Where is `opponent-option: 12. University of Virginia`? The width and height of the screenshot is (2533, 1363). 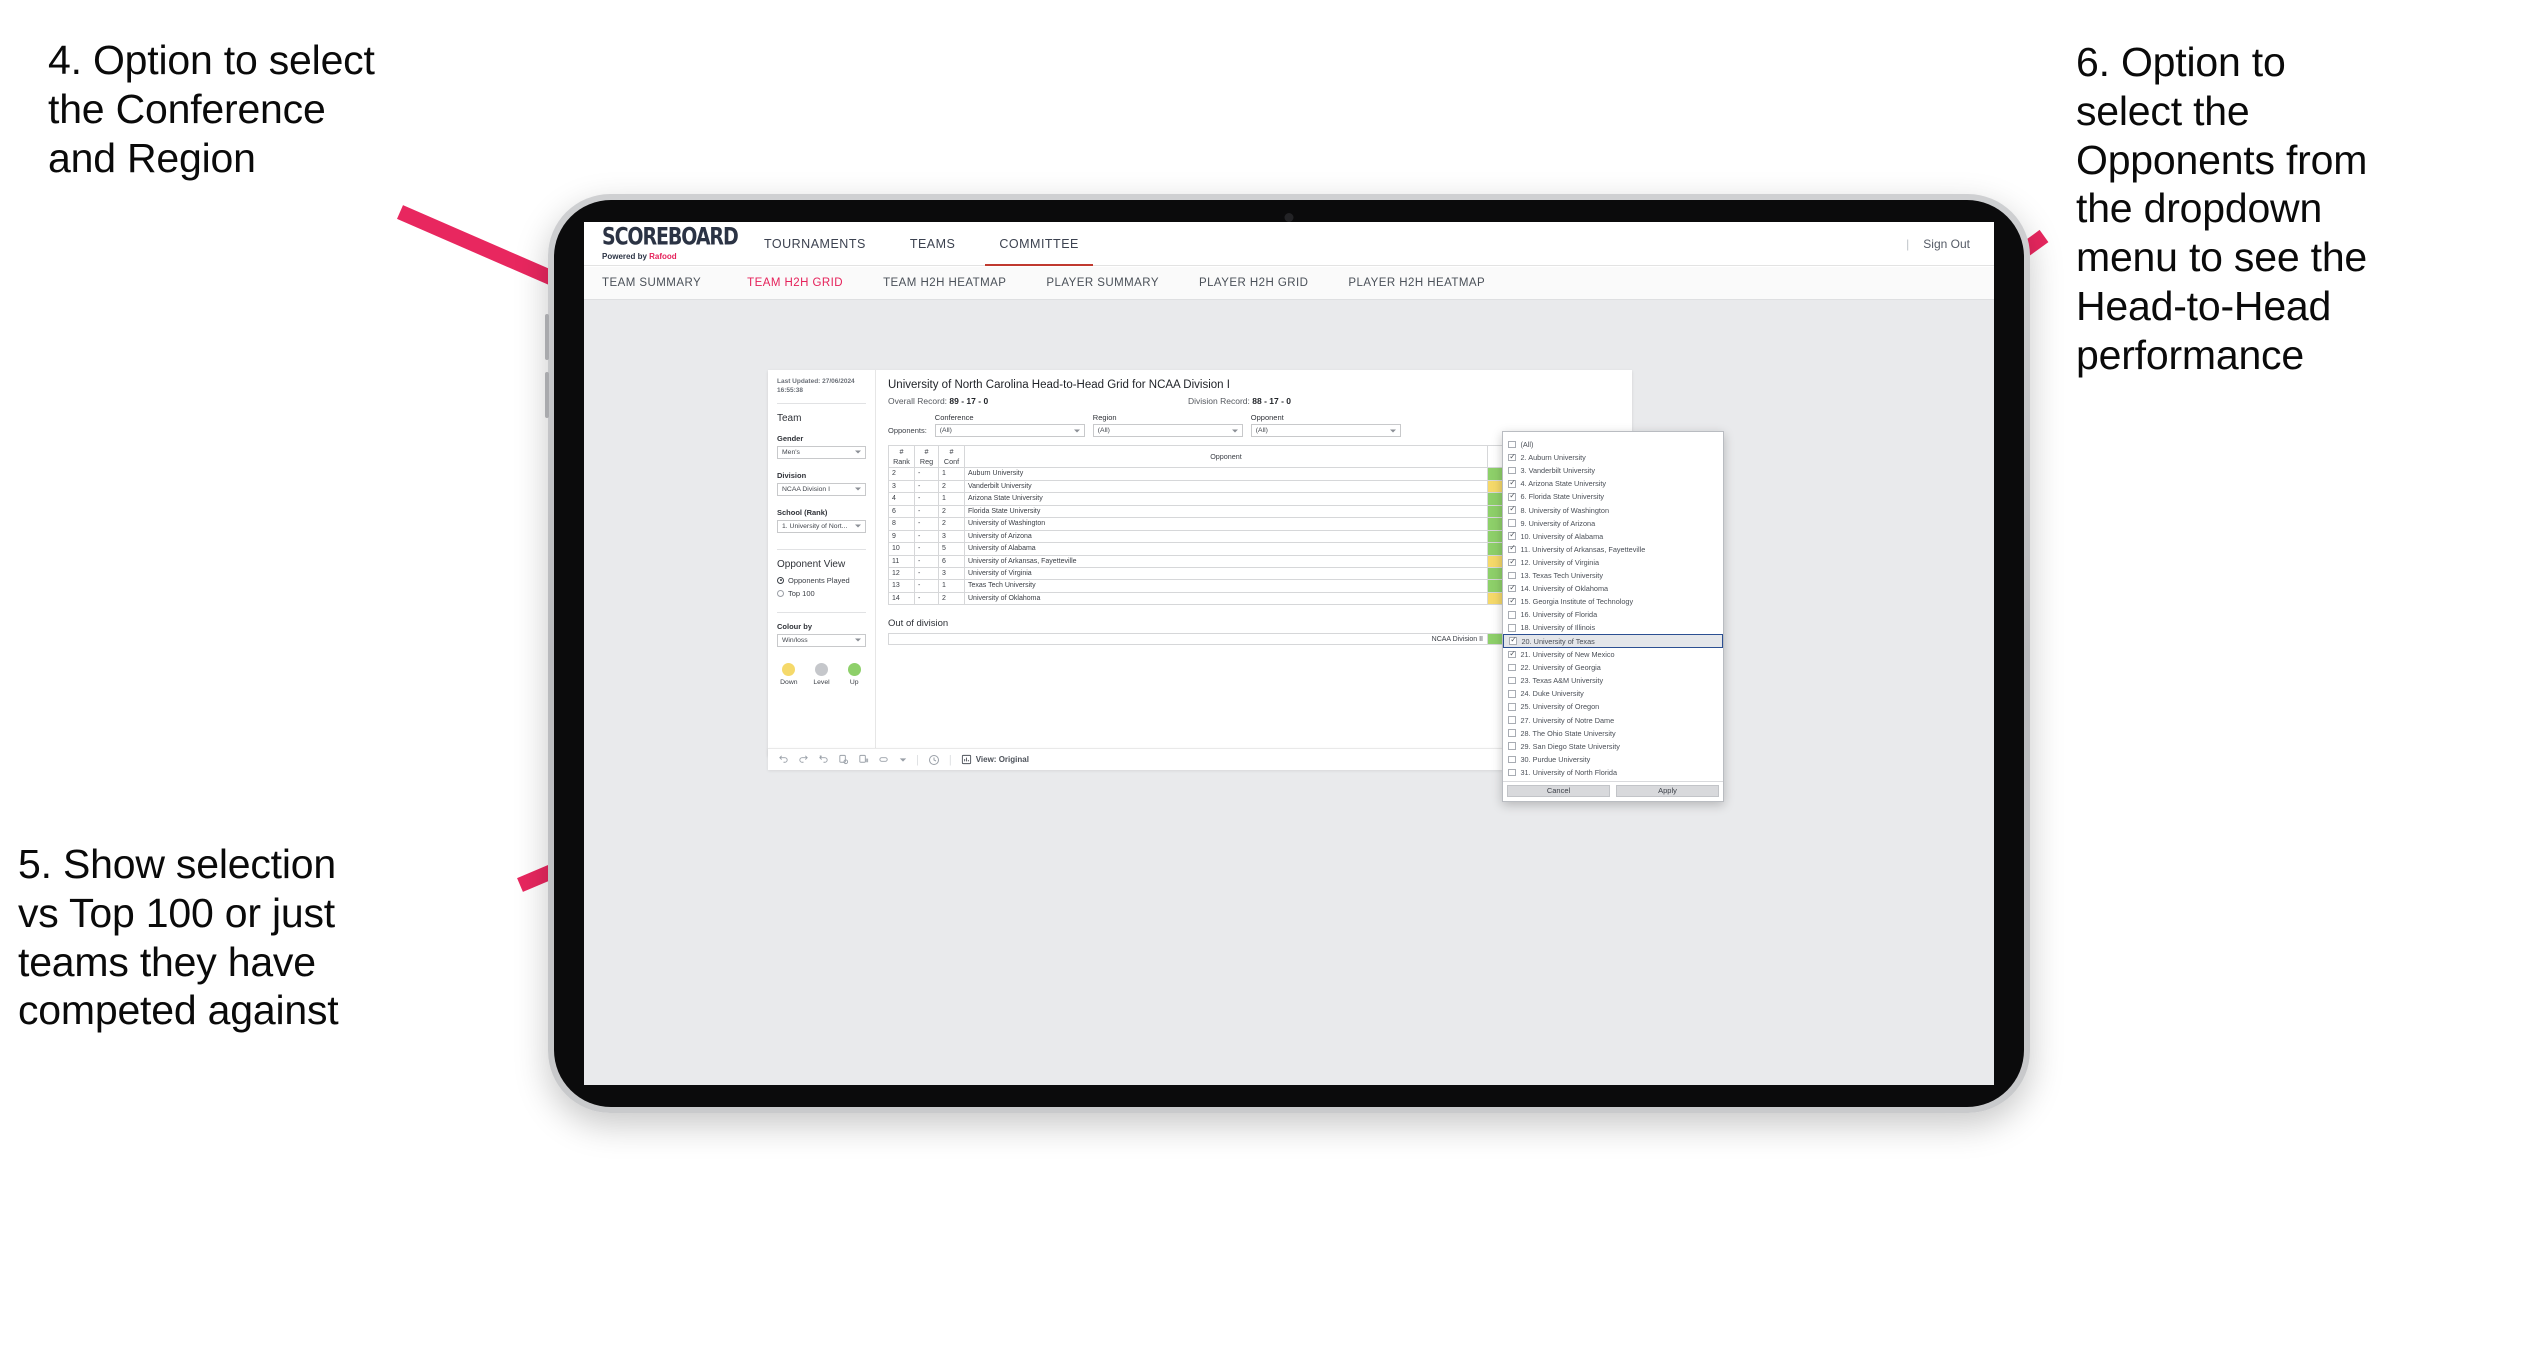 opponent-option: 12. University of Virginia is located at coordinates (1613, 562).